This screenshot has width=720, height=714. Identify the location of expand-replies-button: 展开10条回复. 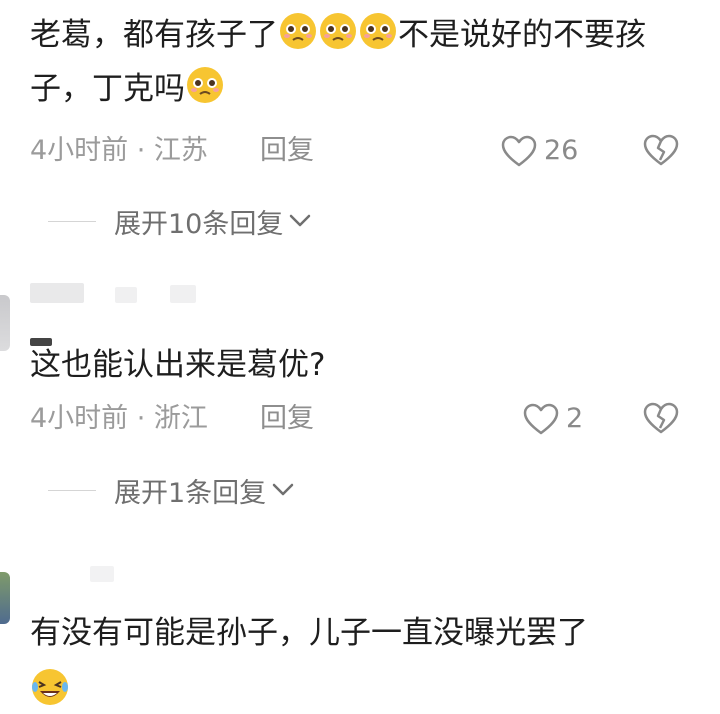
(179, 221).